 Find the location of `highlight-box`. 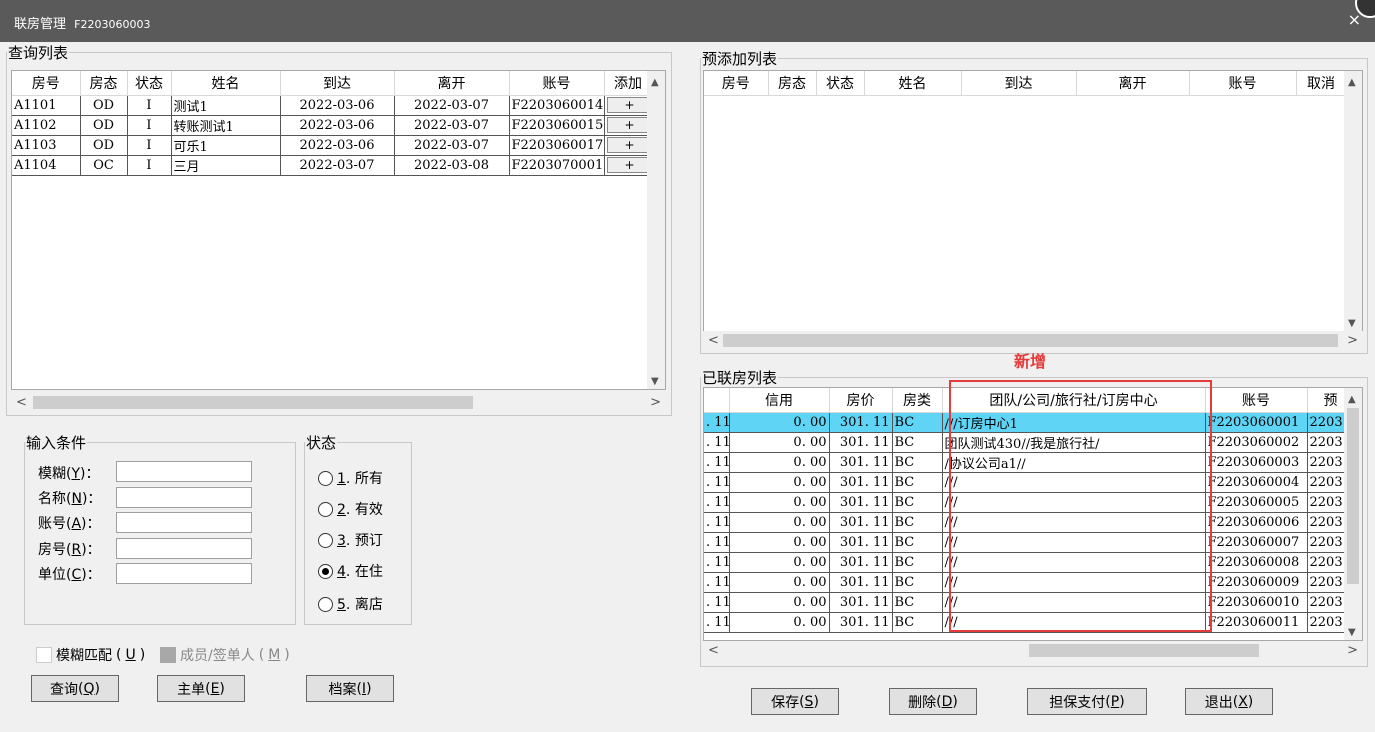

highlight-box is located at coordinates (1080, 506).